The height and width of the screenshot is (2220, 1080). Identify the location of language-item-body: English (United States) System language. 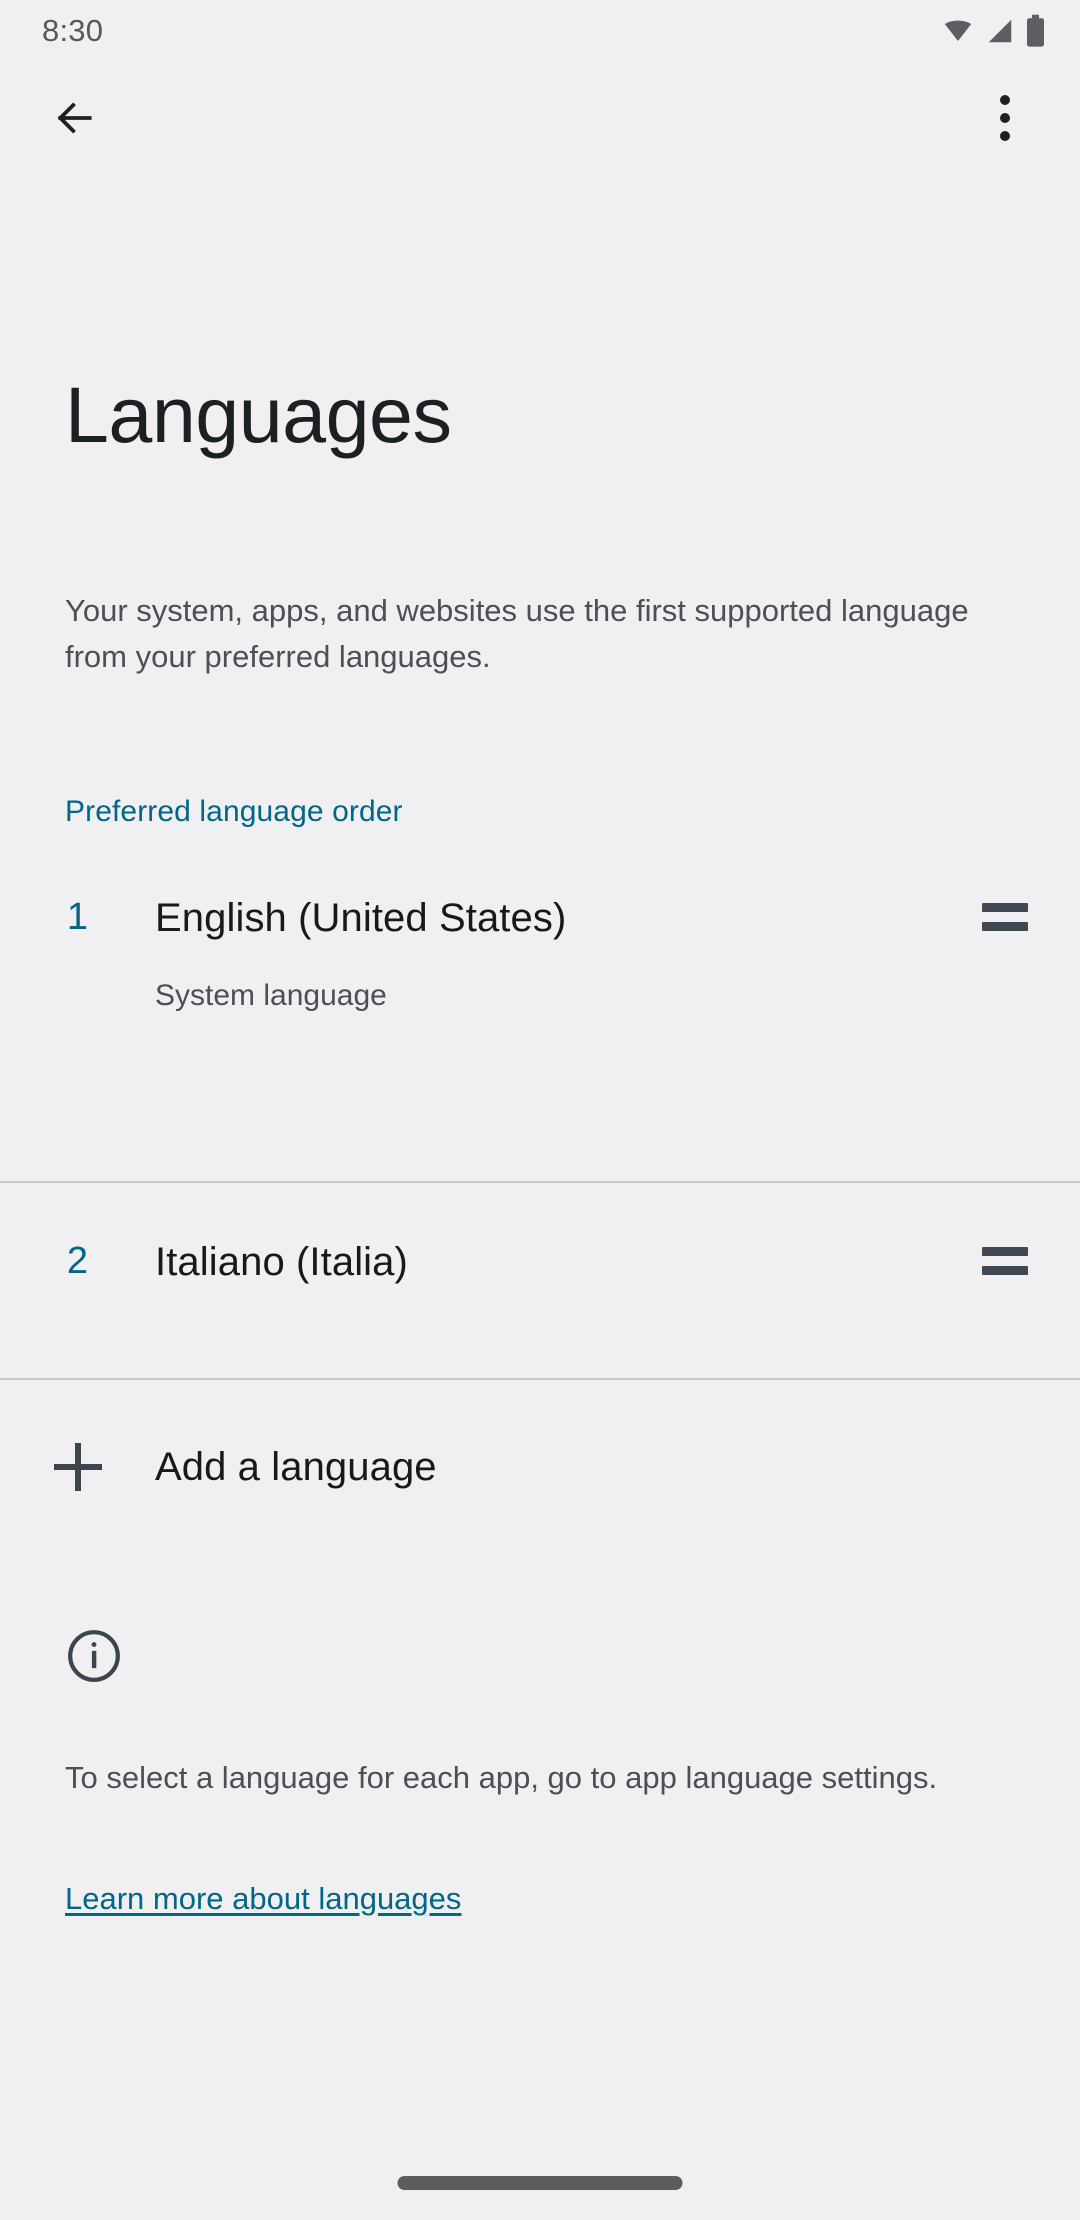
(542, 955).